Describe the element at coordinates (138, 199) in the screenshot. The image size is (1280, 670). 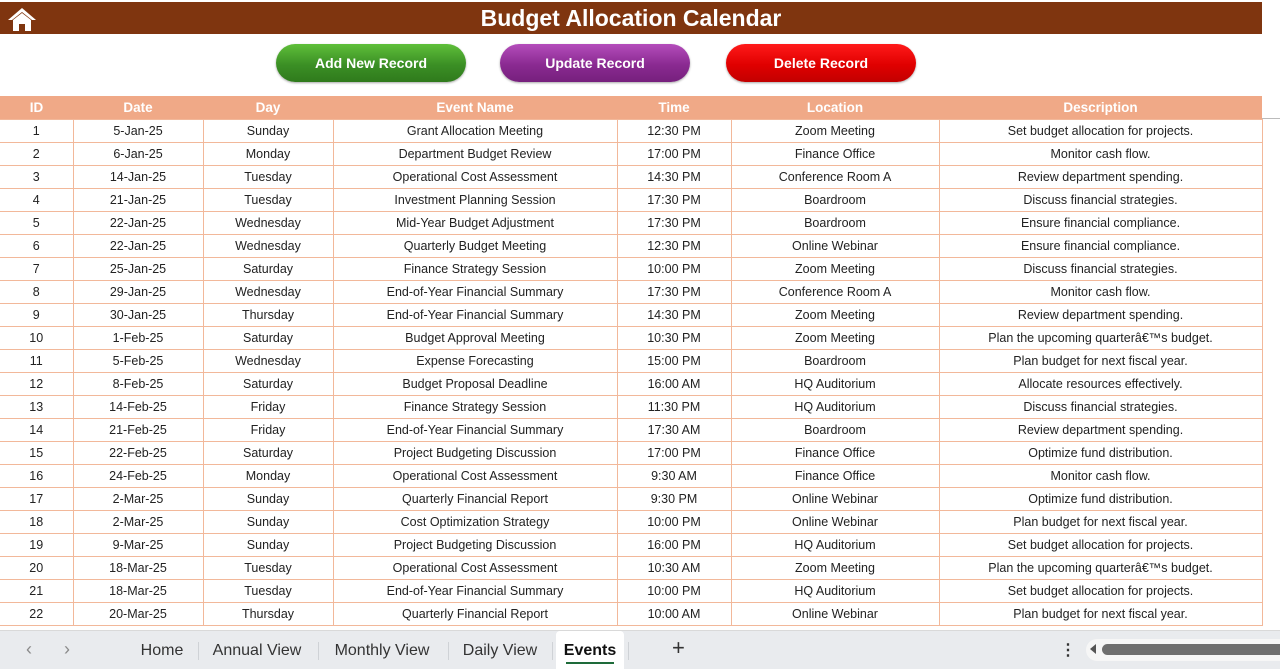
I see `date-cell: 21-Jan-25` at that location.